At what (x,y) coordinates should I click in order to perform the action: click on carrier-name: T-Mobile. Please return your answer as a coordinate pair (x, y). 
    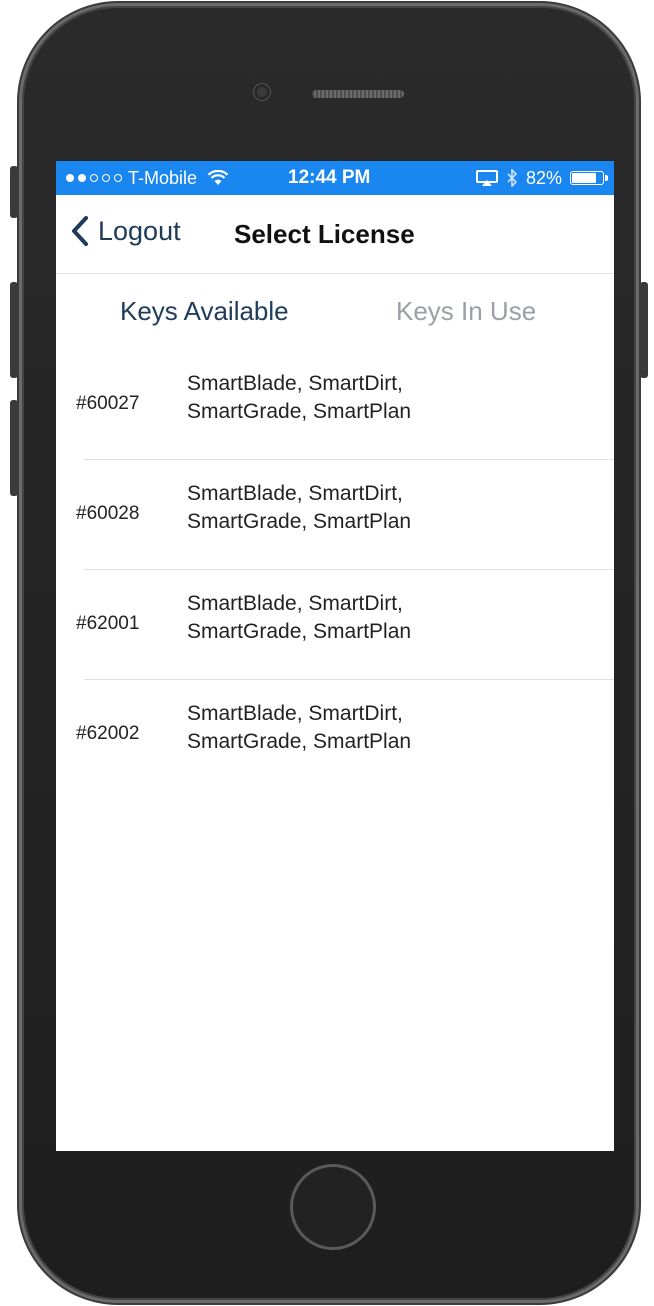
    Looking at the image, I should click on (163, 177).